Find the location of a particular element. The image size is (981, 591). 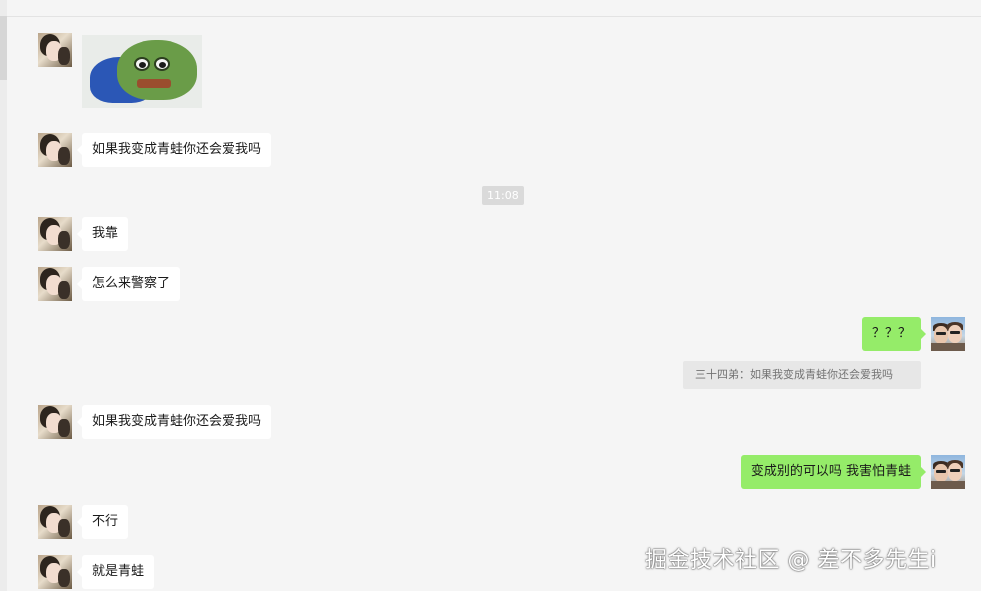

message-bubble-incoming: 我靠 is located at coordinates (102, 234).